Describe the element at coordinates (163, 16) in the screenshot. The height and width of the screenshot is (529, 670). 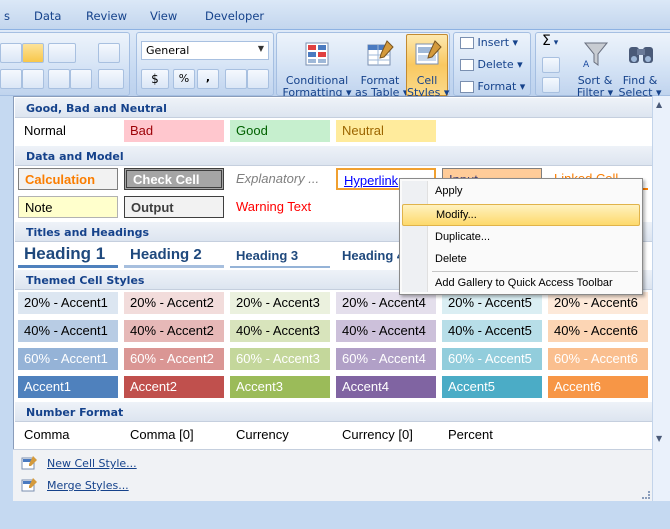
I see `tab-view: View` at that location.